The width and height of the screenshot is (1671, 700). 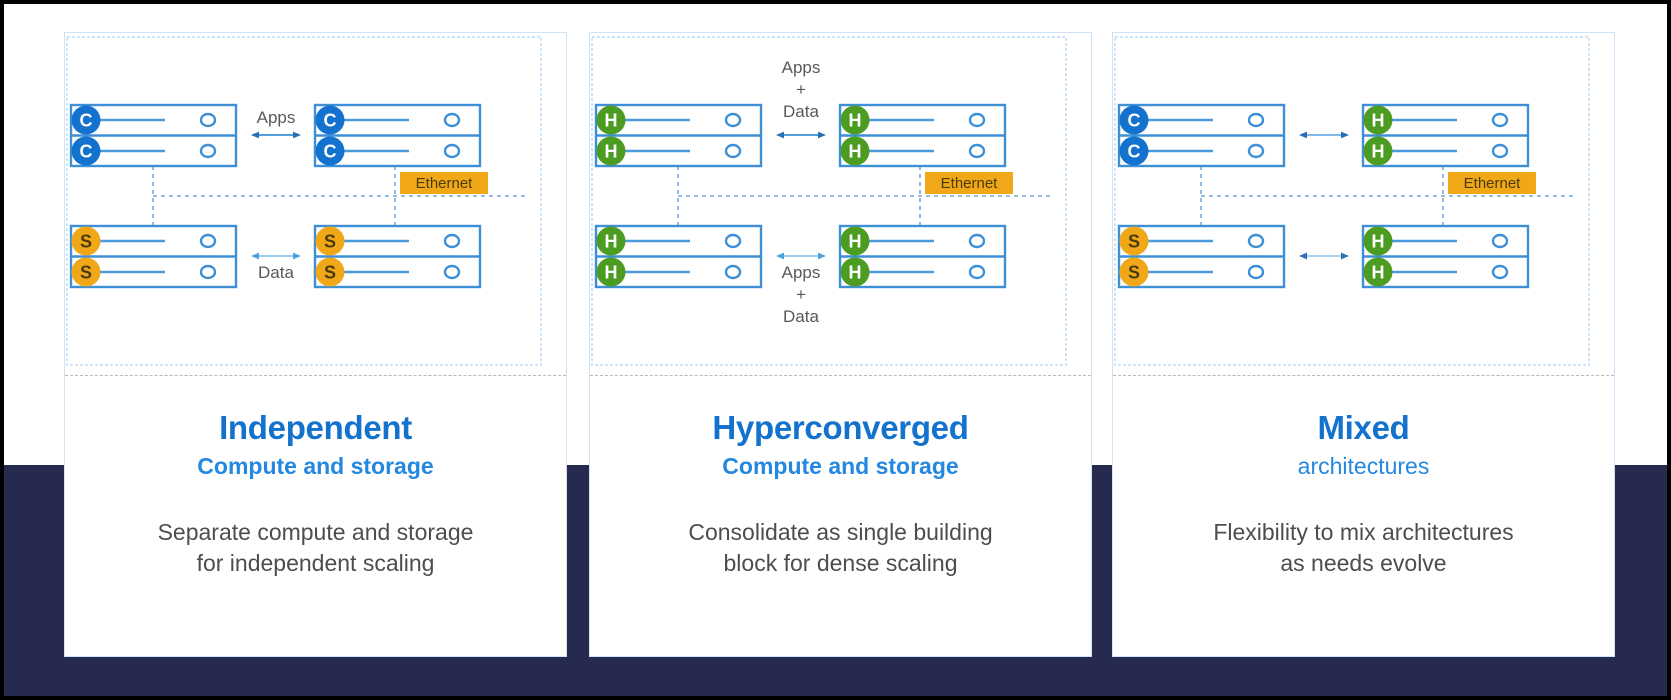 I want to click on card-title: Independent, so click(x=315, y=427).